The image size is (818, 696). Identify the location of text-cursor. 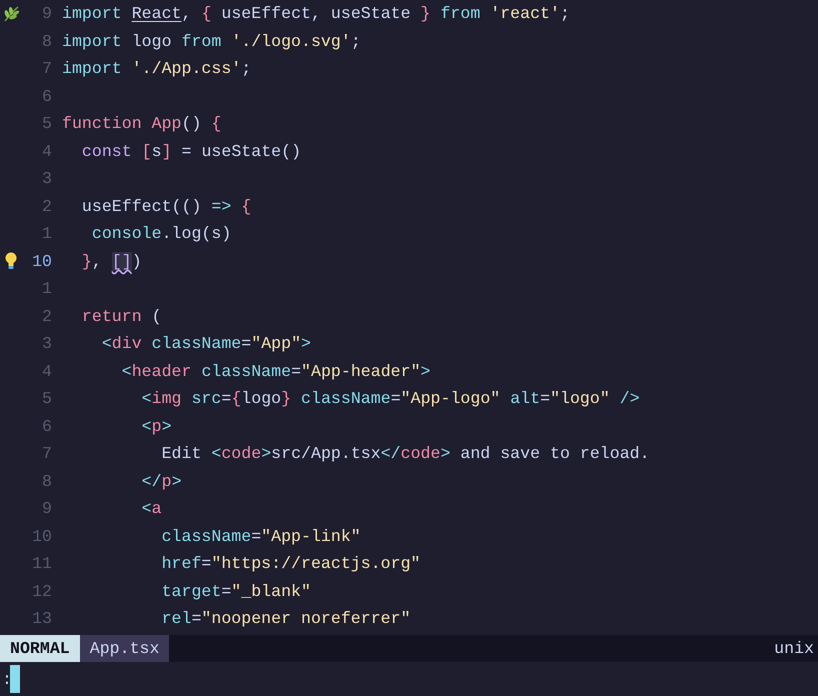
(15, 679).